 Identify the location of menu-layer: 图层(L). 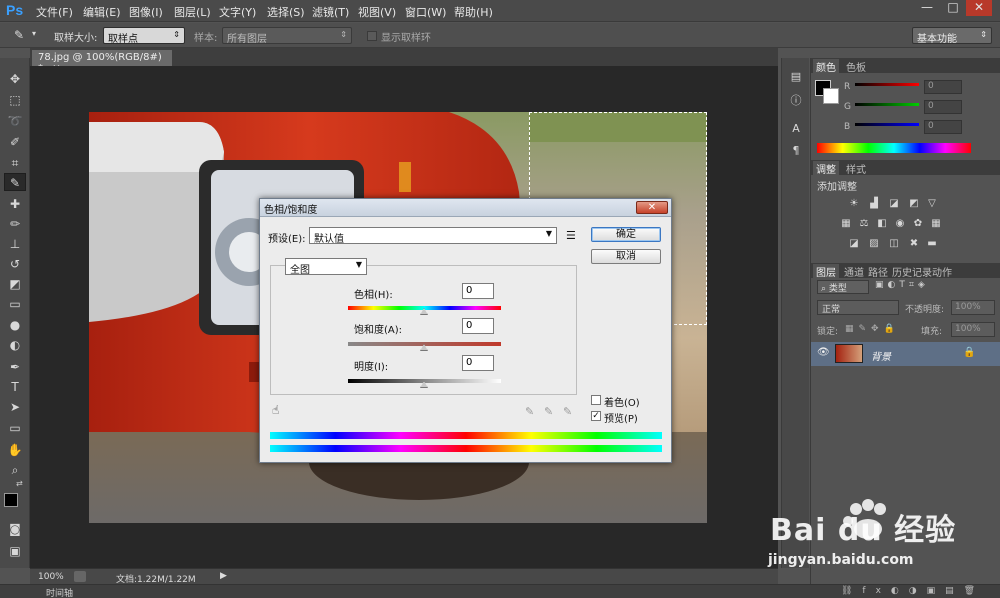
(192, 12).